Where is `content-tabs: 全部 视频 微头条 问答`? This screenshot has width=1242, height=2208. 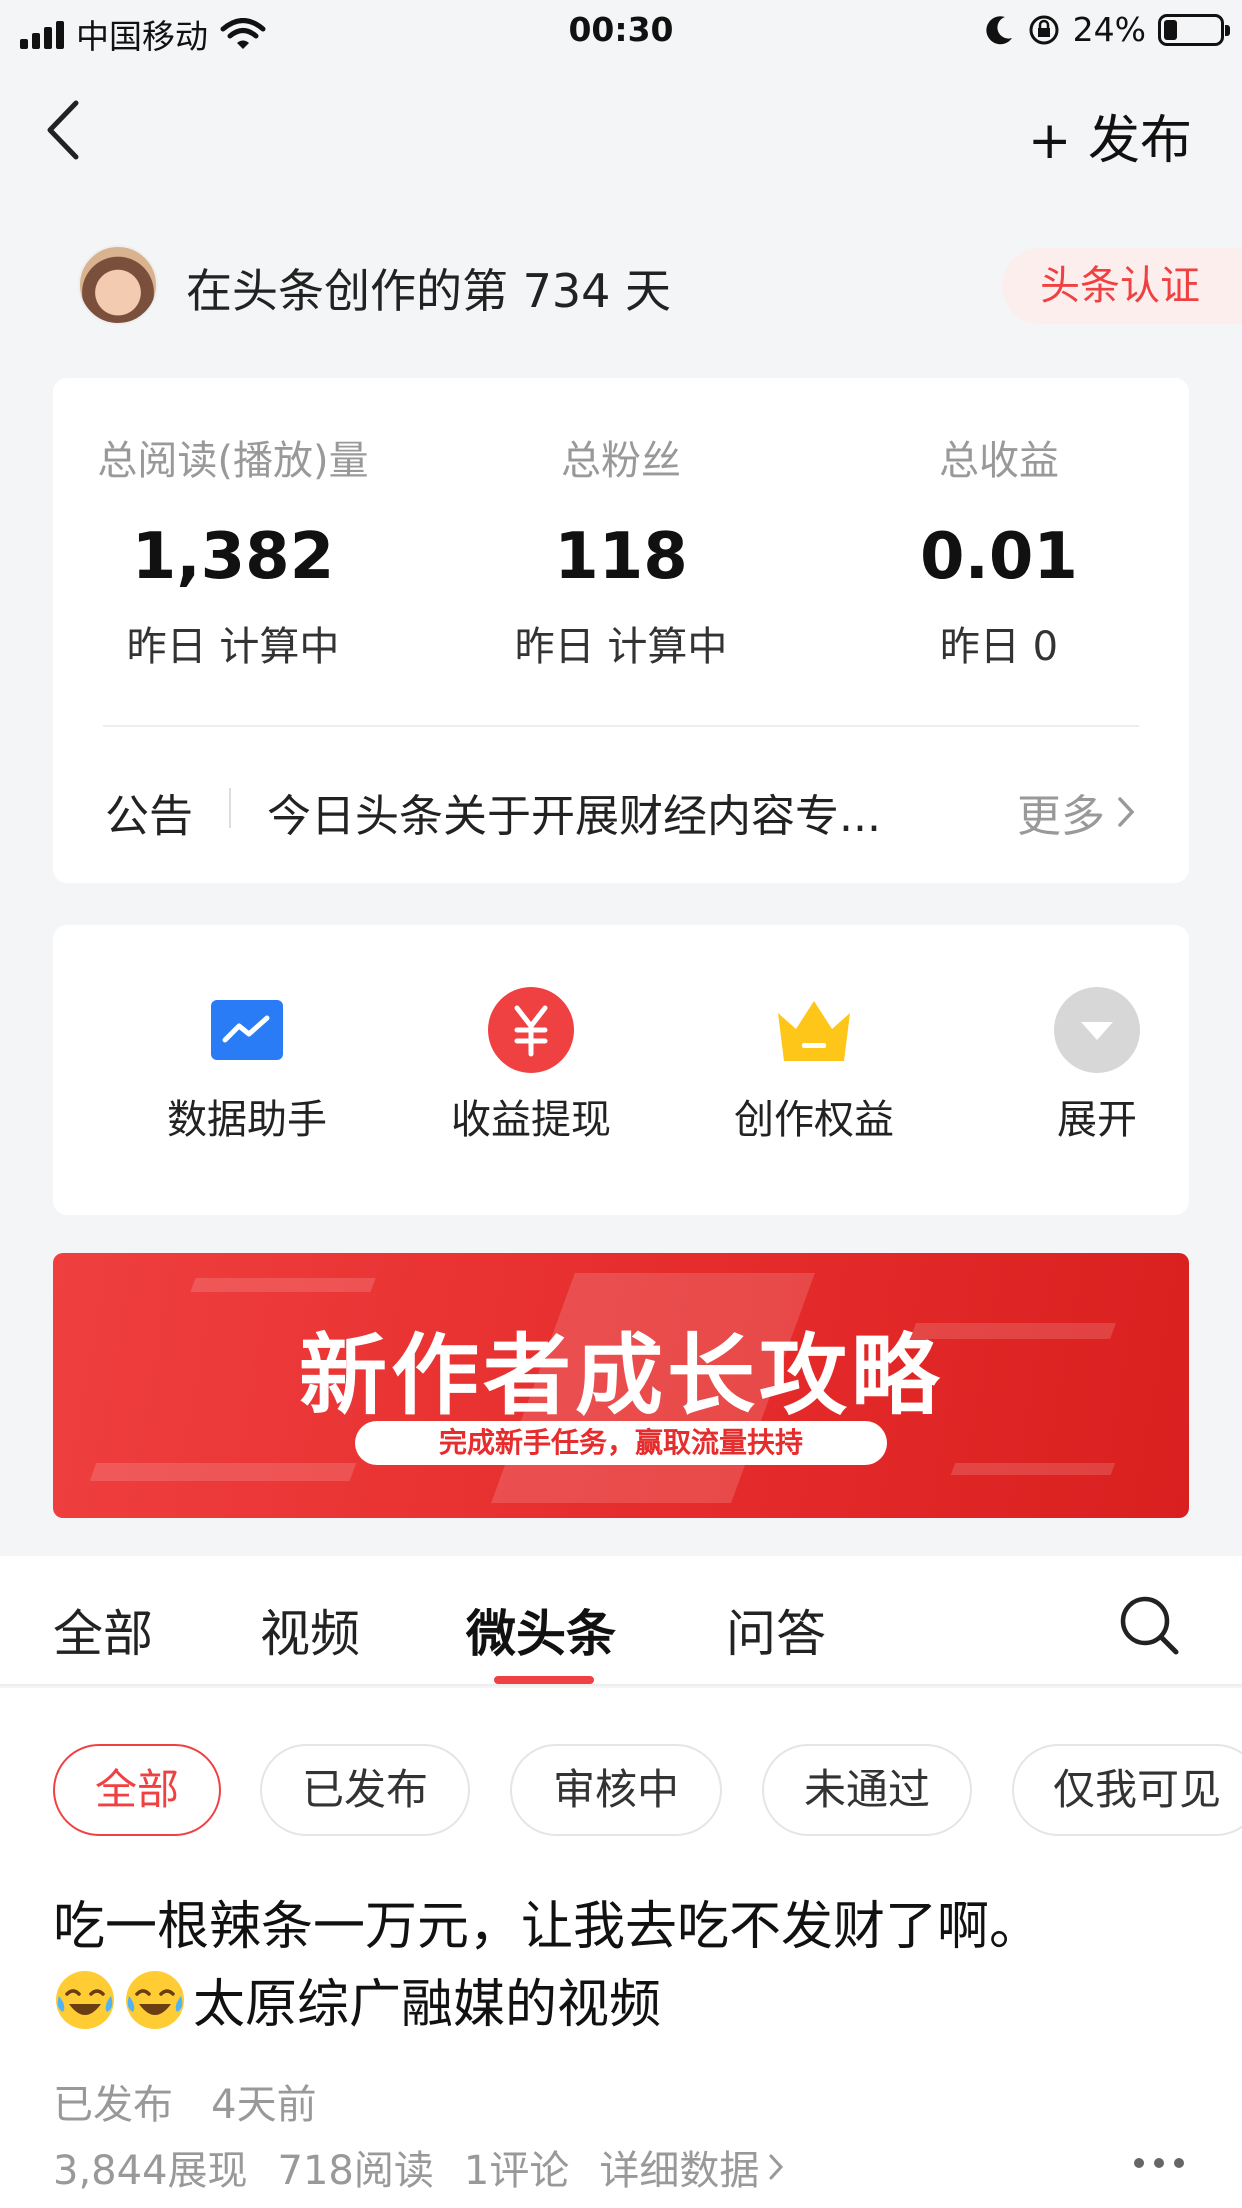
content-tabs: 全部 视频 微头条 问答 is located at coordinates (621, 1621).